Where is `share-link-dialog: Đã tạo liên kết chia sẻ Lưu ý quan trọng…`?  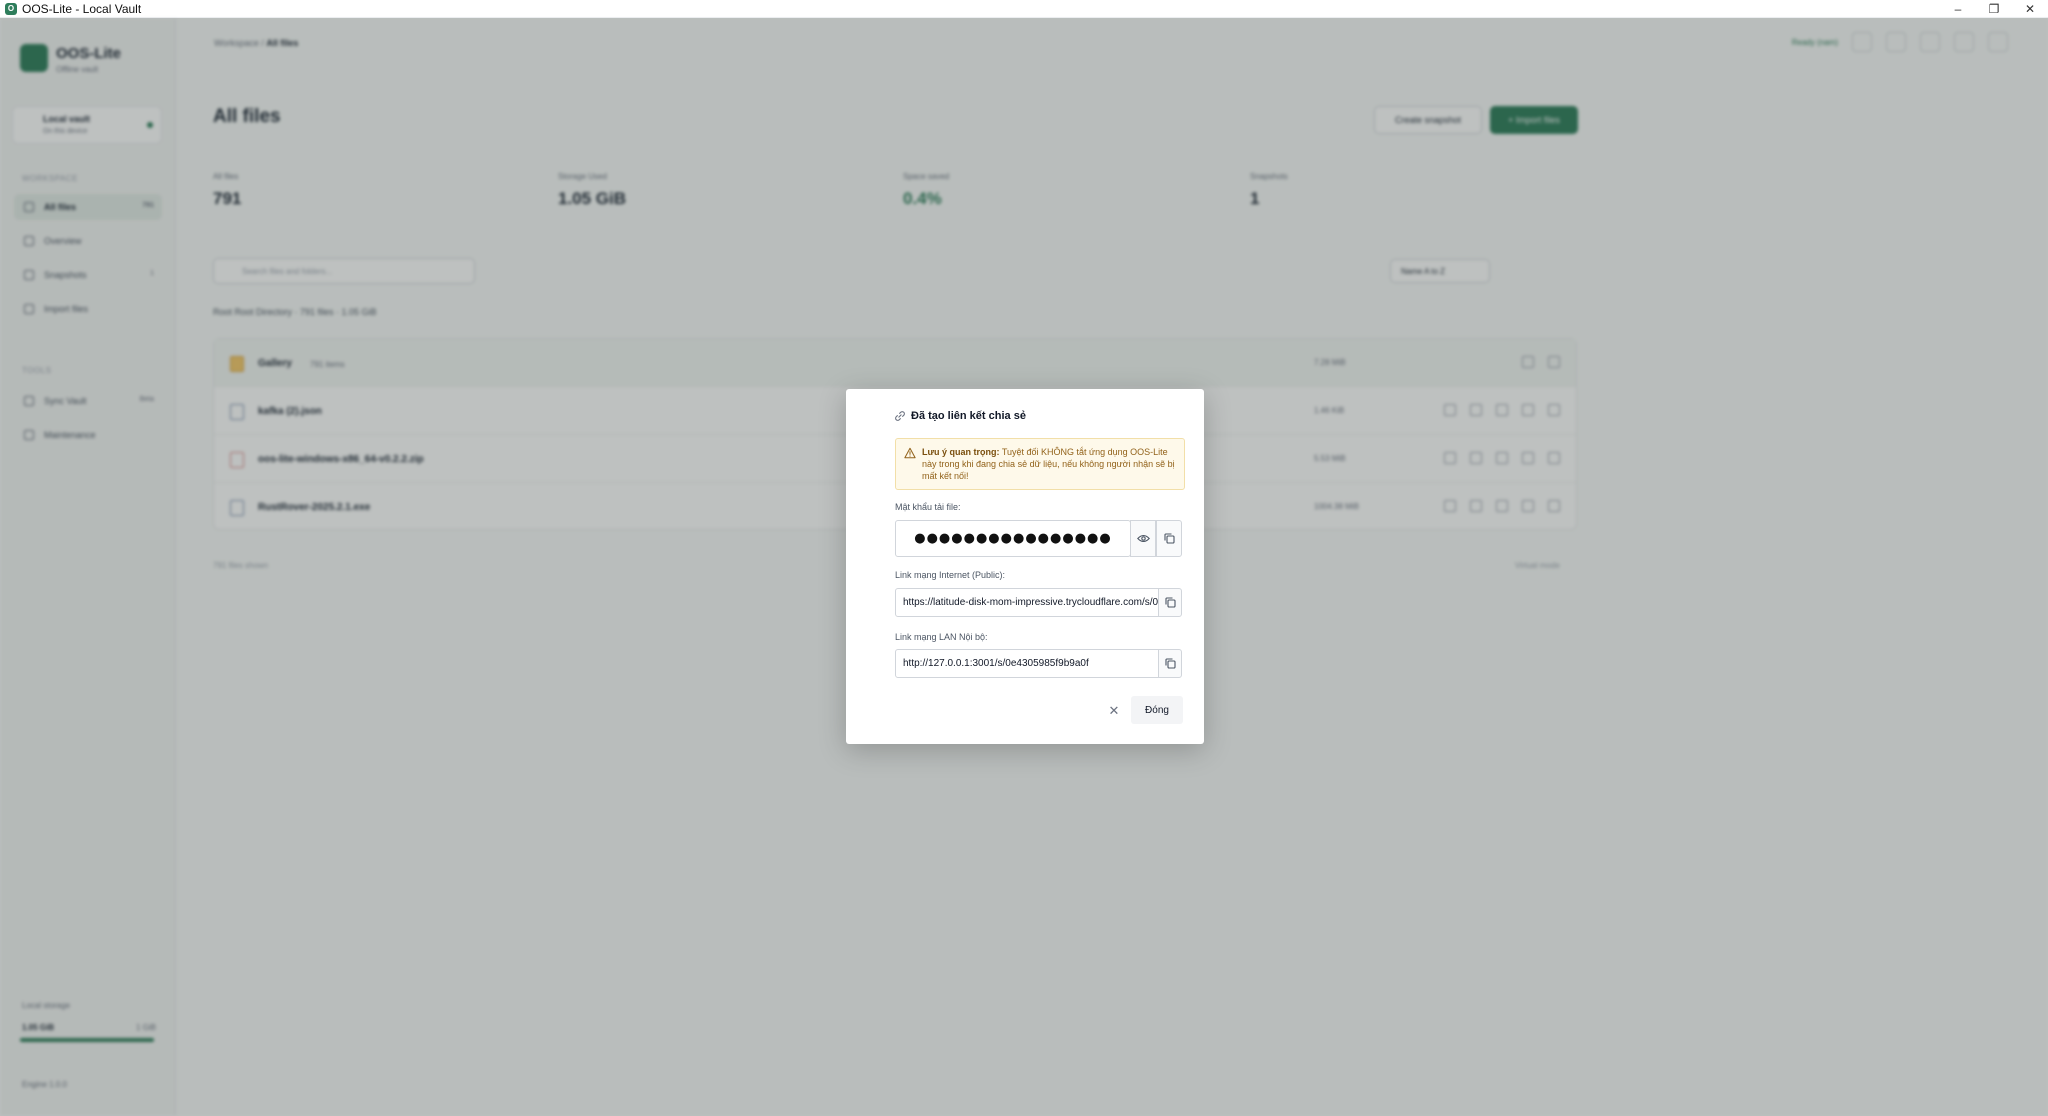 share-link-dialog: Đã tạo liên kết chia sẻ Lưu ý quan trọng… is located at coordinates (1025, 566).